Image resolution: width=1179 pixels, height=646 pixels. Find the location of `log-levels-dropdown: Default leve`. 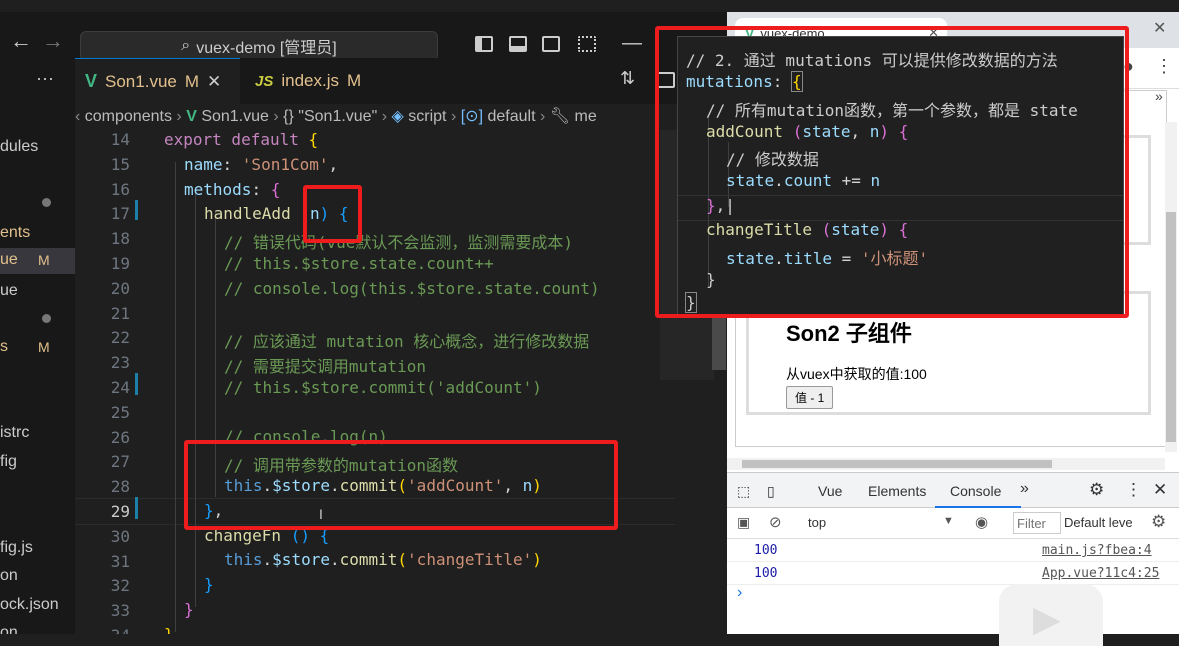

log-levels-dropdown: Default leve is located at coordinates (1098, 522).